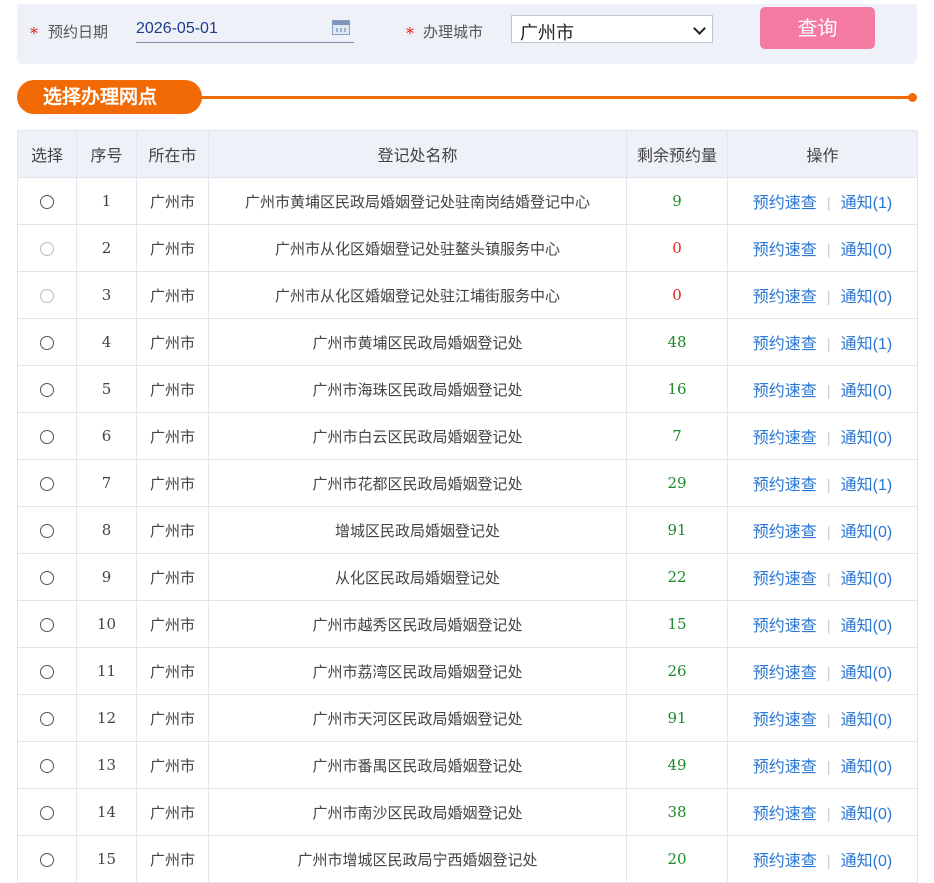  Describe the element at coordinates (677, 671) in the screenshot. I see `row-remaining: 26` at that location.